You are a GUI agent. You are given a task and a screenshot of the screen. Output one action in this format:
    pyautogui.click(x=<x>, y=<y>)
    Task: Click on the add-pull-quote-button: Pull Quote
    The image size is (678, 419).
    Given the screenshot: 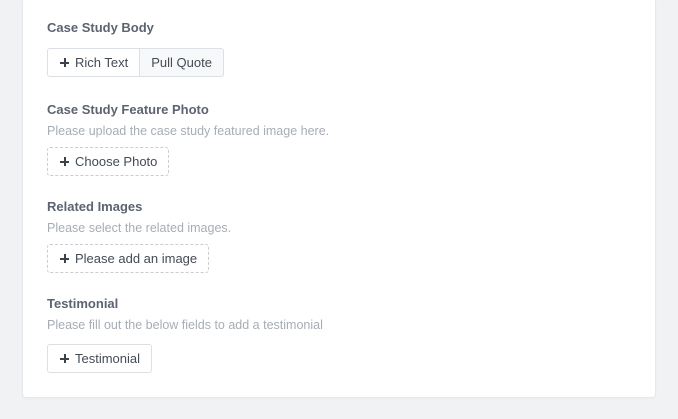 What is the action you would take?
    pyautogui.click(x=182, y=62)
    